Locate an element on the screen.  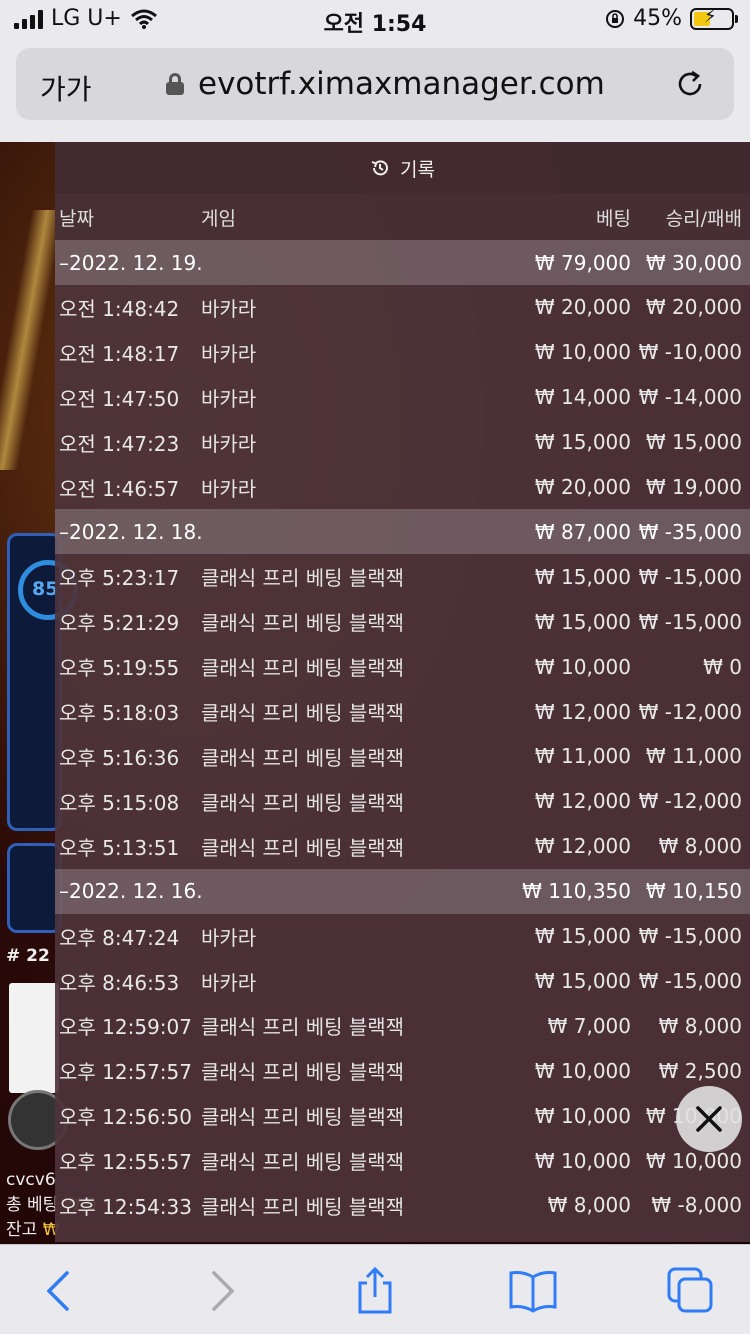
col-bet: 베팅 is located at coordinates (613, 218).